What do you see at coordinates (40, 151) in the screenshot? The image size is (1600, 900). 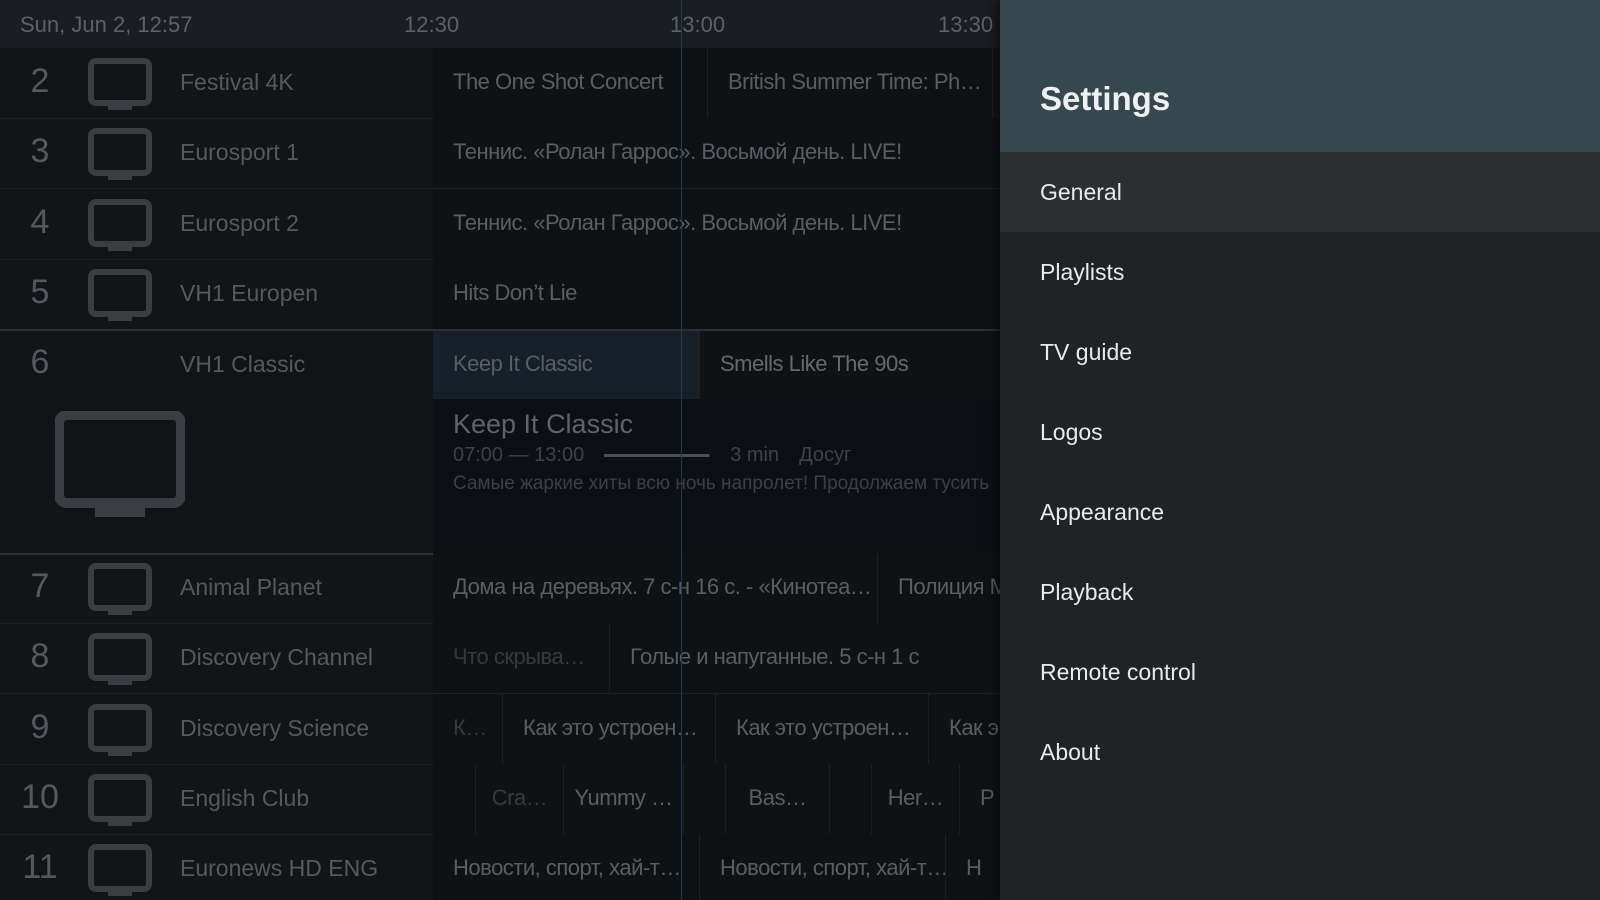 I see `channel-number: 3` at bounding box center [40, 151].